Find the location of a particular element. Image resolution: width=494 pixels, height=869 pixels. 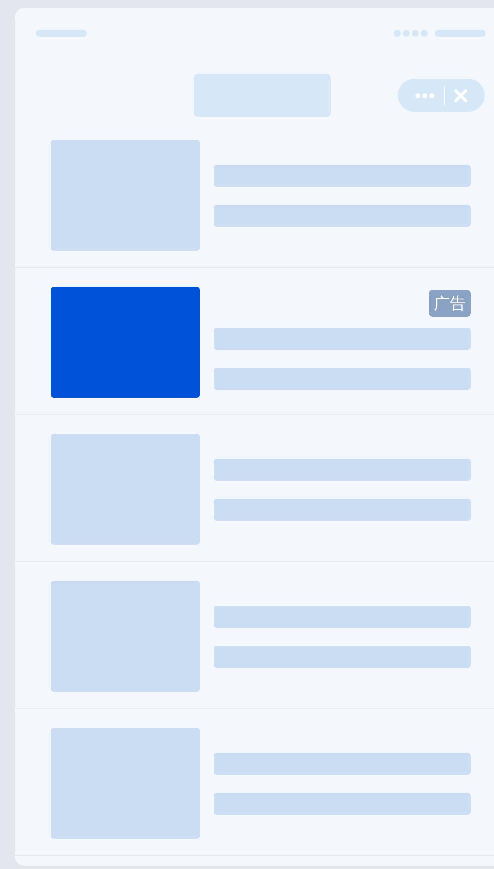

time-placeholder is located at coordinates (61, 33).